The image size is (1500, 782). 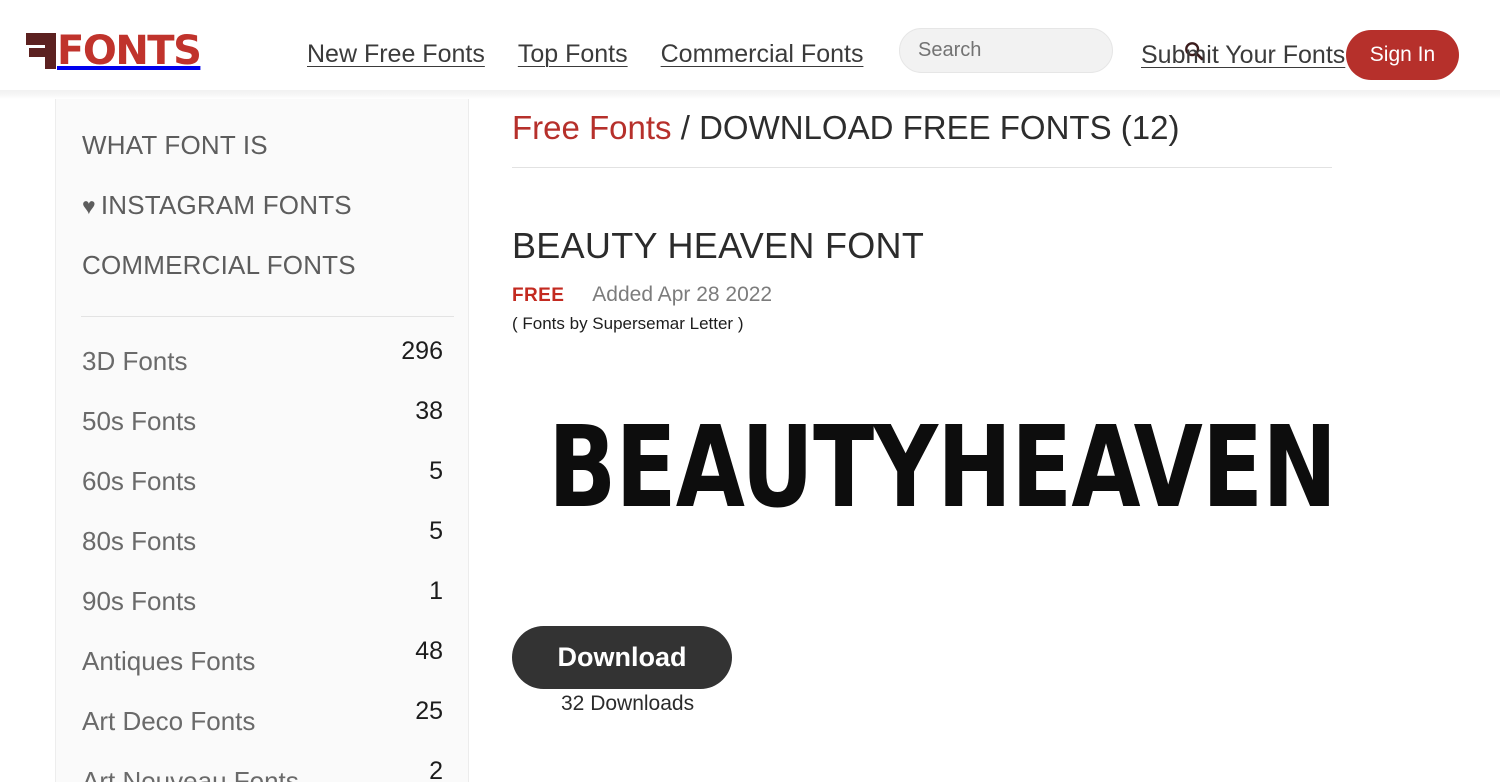 What do you see at coordinates (436, 769) in the screenshot?
I see `category-count: 2` at bounding box center [436, 769].